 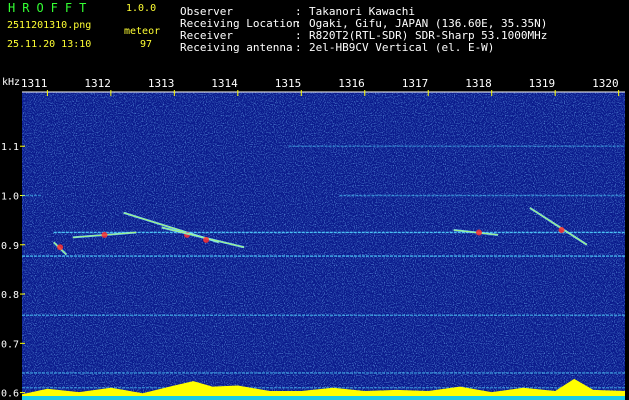 I want to click on x-tick-label: 1315, so click(x=288, y=83).